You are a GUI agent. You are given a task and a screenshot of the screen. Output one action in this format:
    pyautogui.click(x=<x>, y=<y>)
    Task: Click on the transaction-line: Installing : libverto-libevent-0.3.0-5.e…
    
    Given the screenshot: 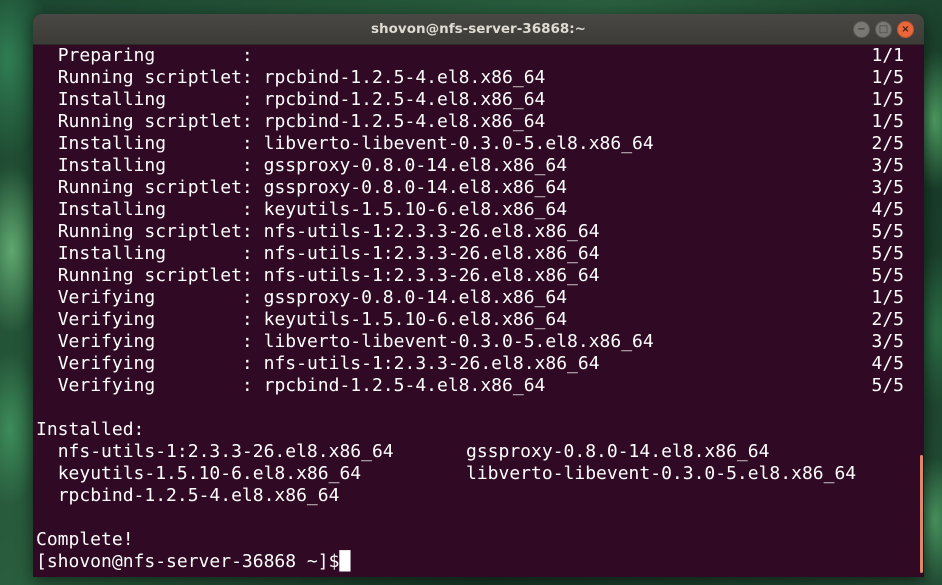 What is the action you would take?
    pyautogui.click(x=480, y=144)
    